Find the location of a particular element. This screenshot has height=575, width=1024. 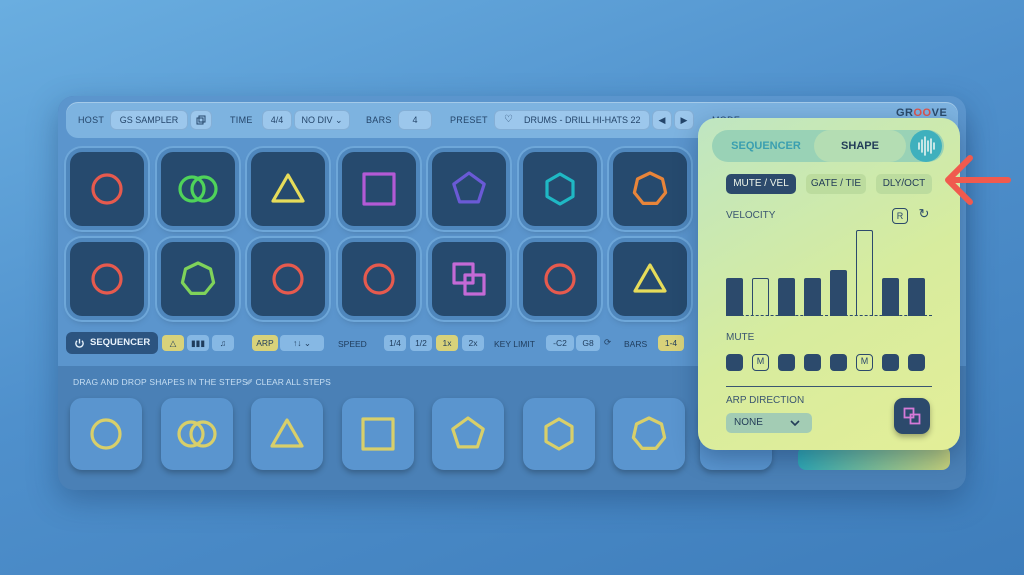

tray-shape-double-circle is located at coordinates (196, 434).